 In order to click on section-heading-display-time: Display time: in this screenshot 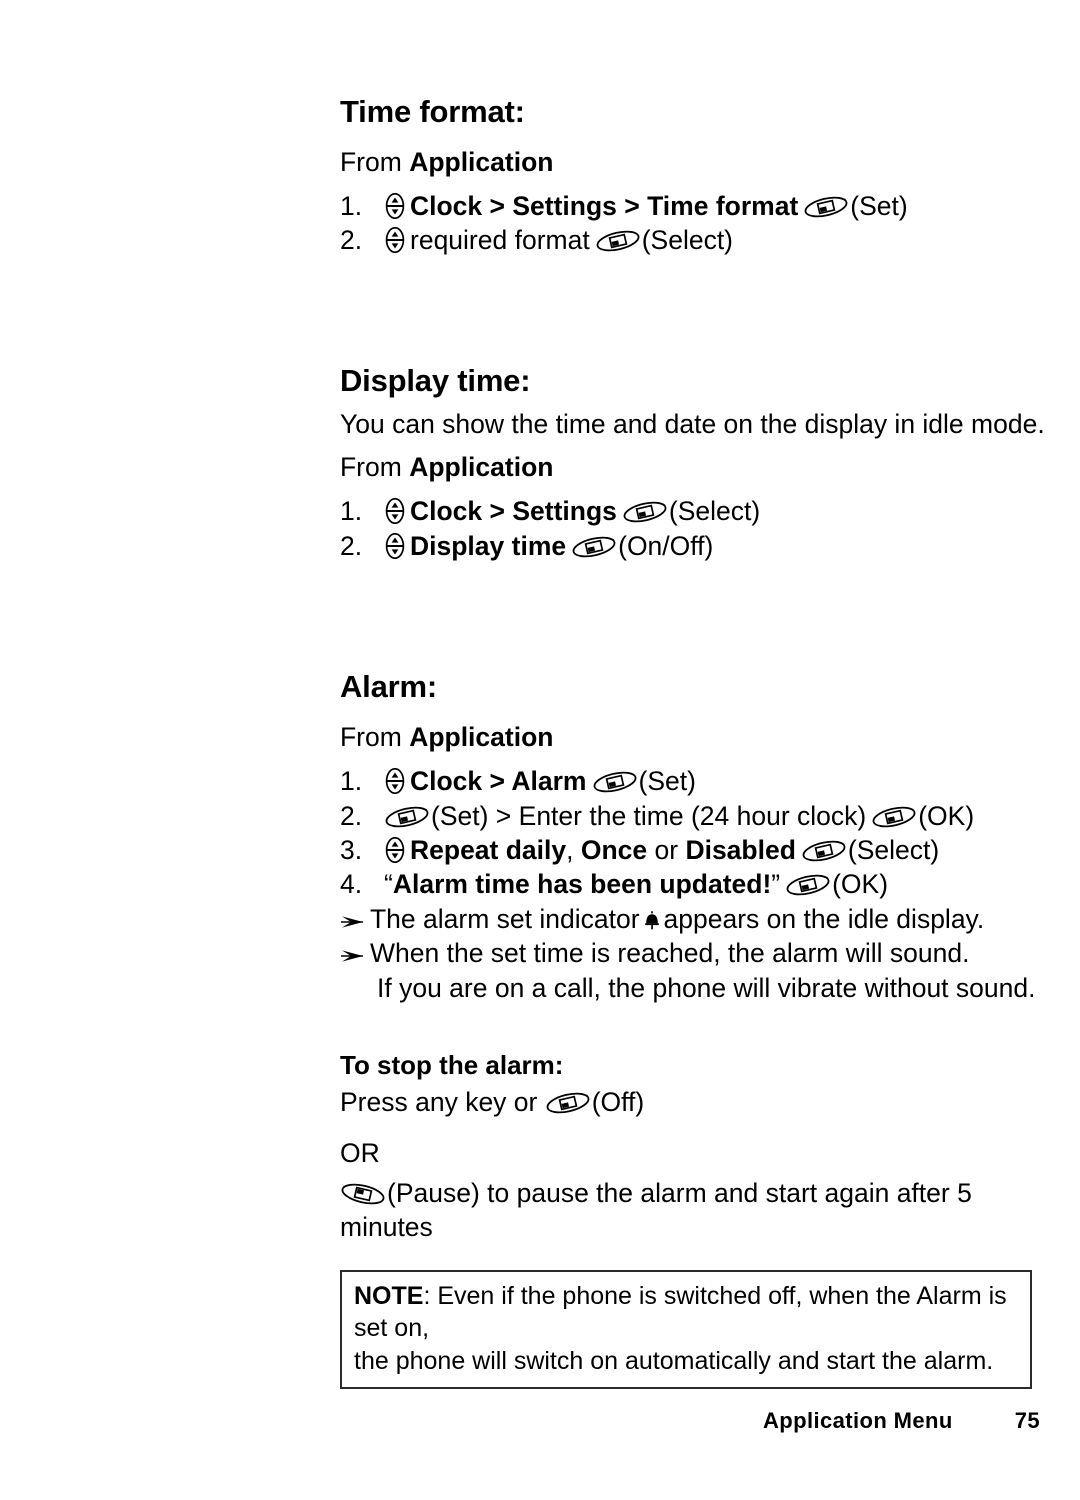, I will do `click(435, 380)`.